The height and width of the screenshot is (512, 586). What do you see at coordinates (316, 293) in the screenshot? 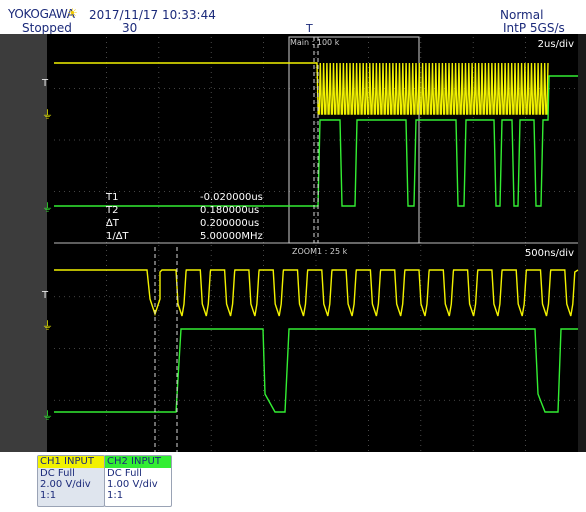
I see `ch1-trace-zoom` at bounding box center [316, 293].